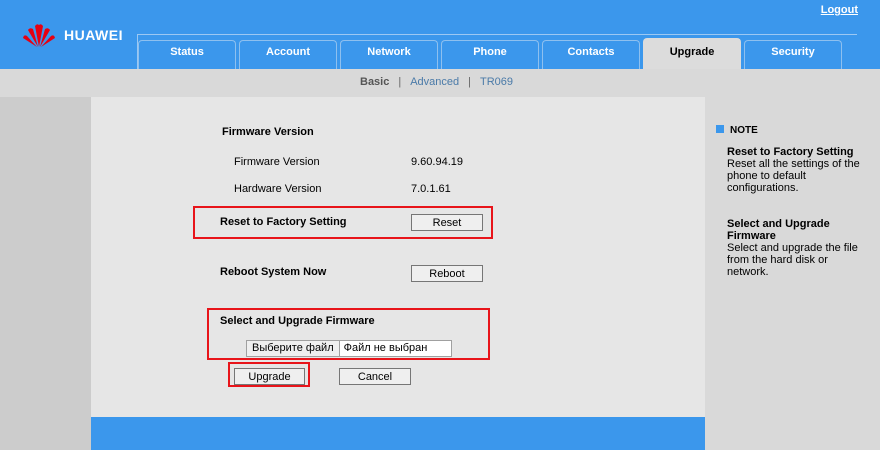 The height and width of the screenshot is (450, 880). I want to click on upgrade-firmware-label: Select and Upgrade Firmware, so click(297, 321).